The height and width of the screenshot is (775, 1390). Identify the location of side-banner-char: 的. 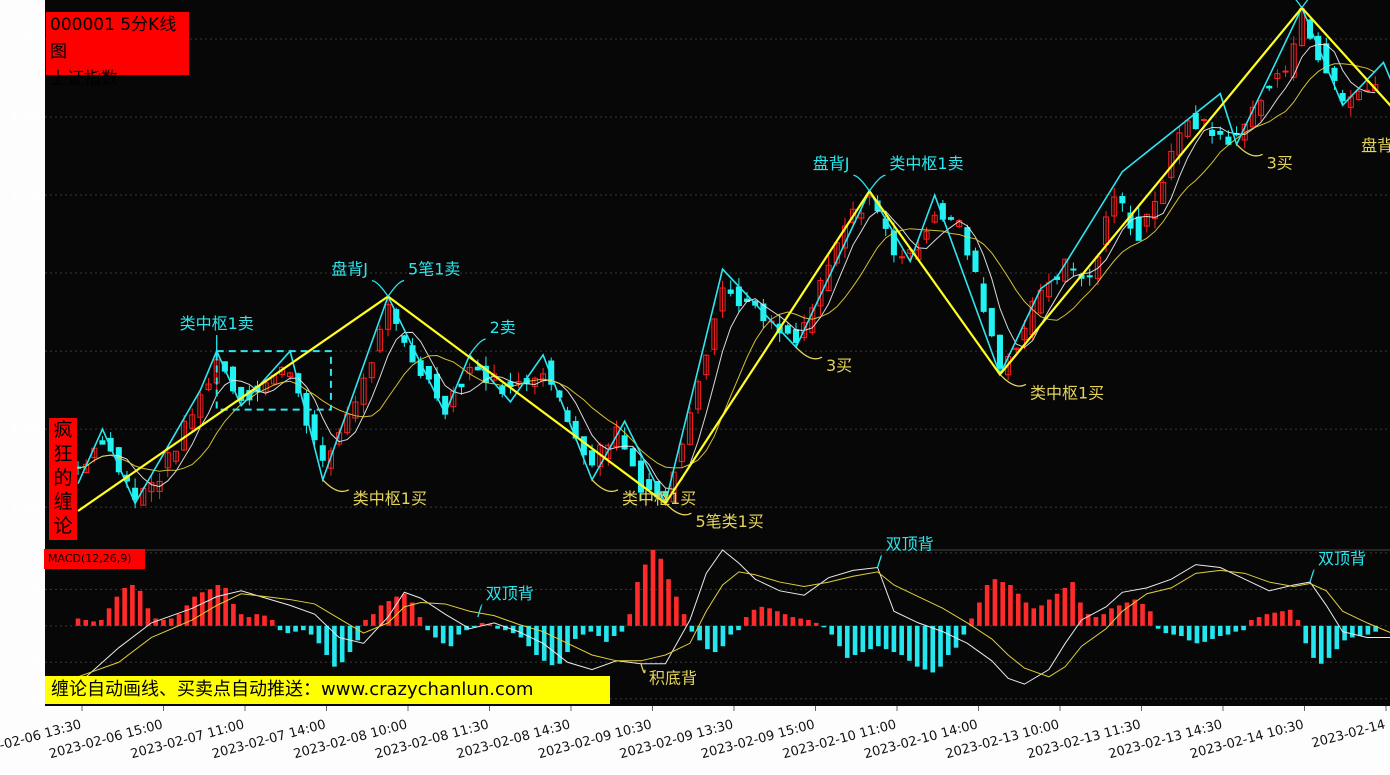
(63, 478).